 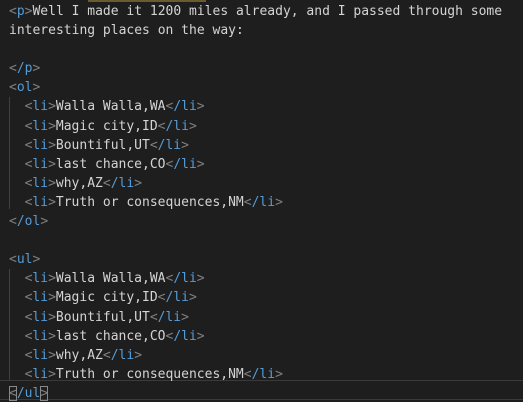 I want to click on code-line: <ol>, so click(x=266, y=87).